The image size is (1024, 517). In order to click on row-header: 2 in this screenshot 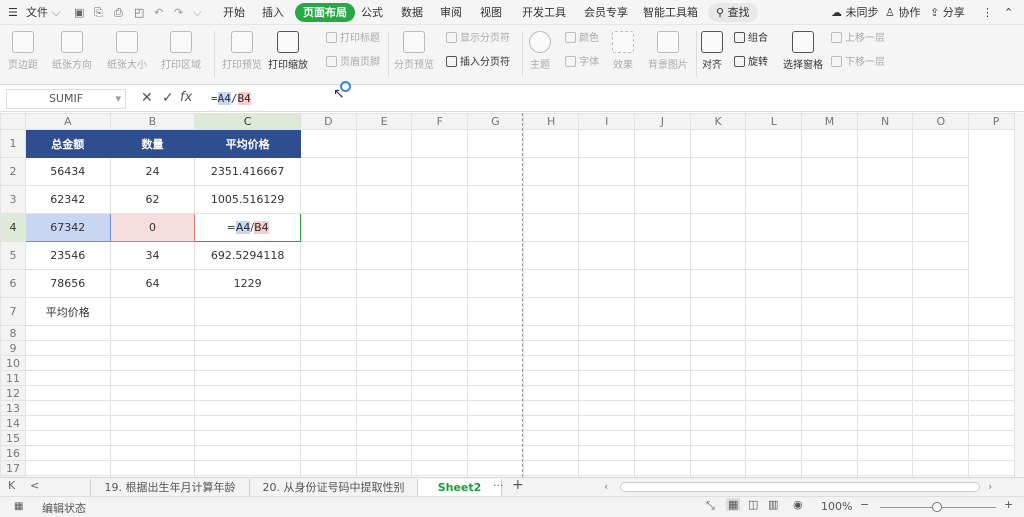, I will do `click(13, 171)`.